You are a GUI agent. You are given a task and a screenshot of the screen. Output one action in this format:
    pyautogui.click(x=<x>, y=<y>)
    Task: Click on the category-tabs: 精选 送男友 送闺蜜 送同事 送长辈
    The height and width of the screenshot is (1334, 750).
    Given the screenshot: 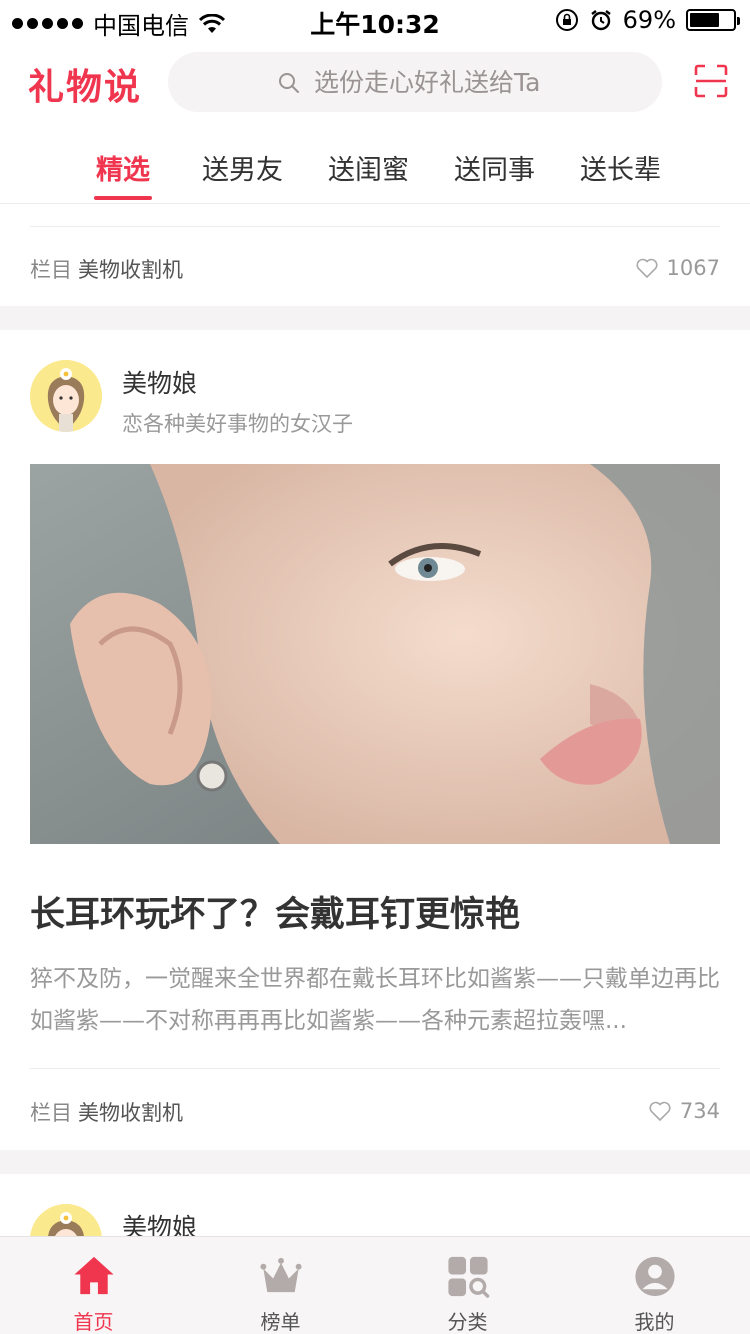 What is the action you would take?
    pyautogui.click(x=375, y=169)
    